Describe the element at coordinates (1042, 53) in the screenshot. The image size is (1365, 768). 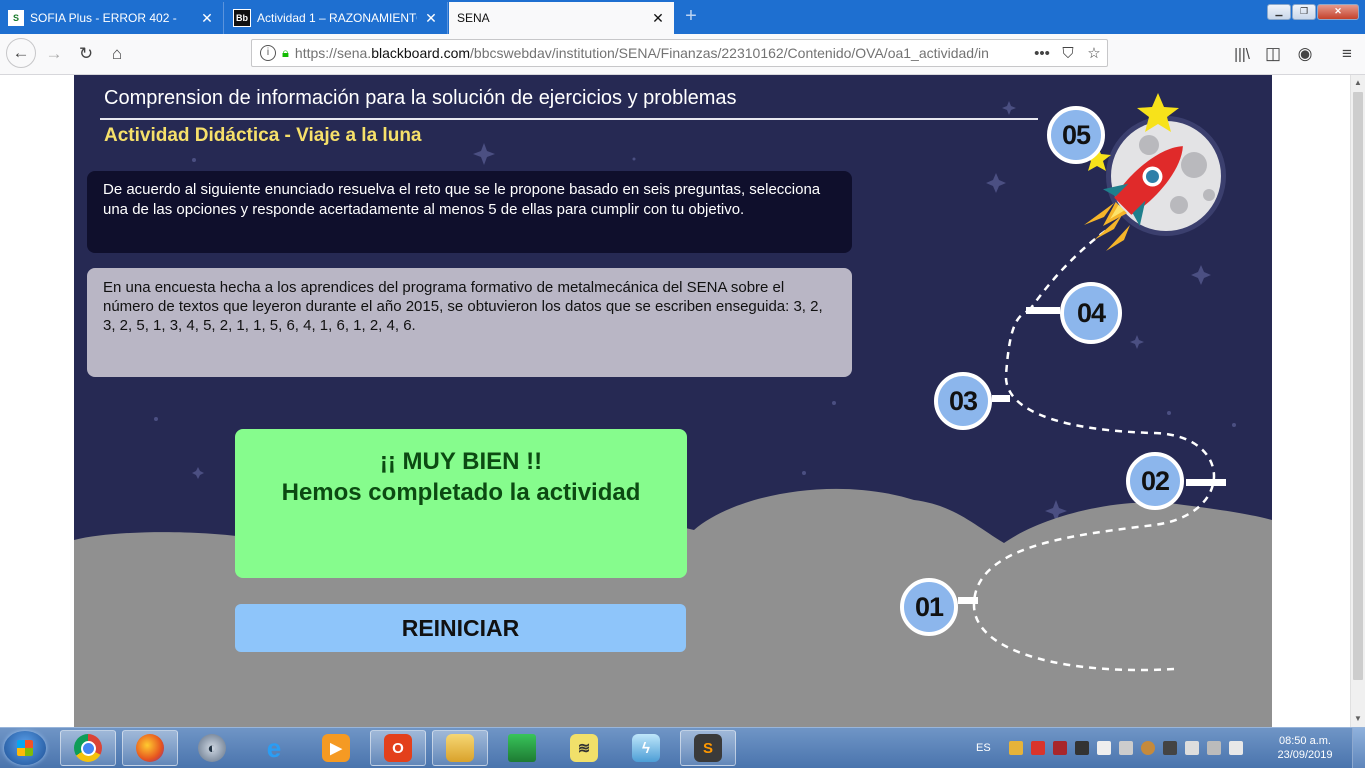
I see `page-actions-icon: •••` at that location.